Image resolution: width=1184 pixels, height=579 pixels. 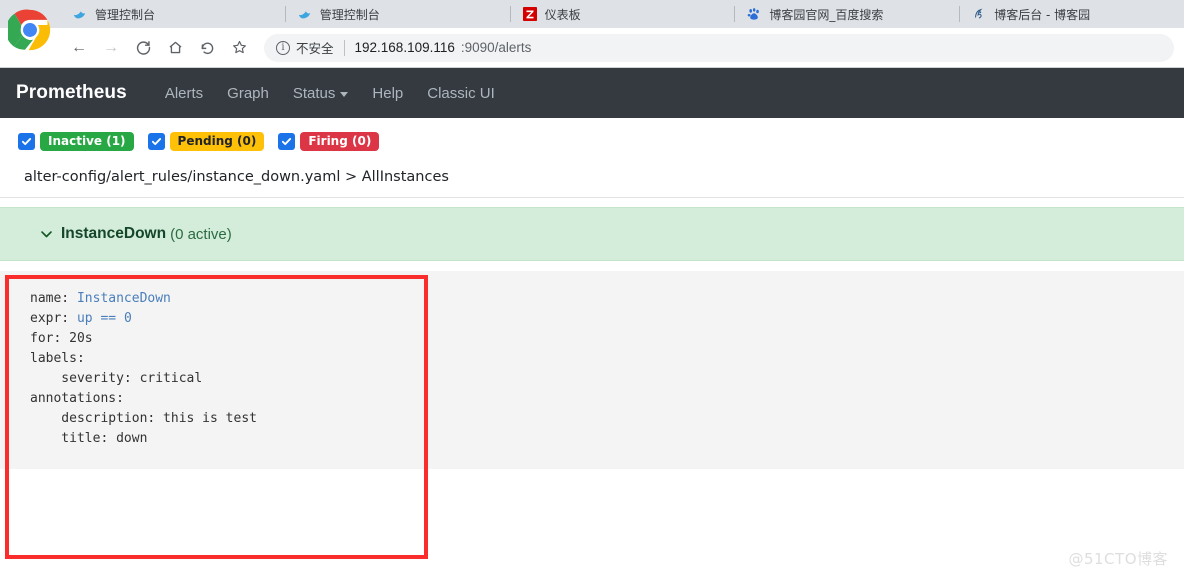 I want to click on omnibox-divider, so click(x=344, y=47).